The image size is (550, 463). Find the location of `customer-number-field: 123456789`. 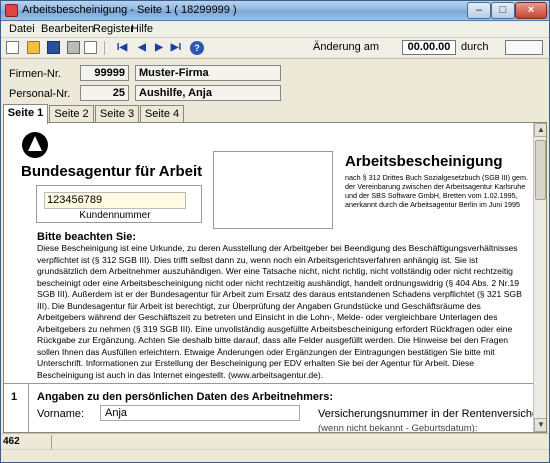

customer-number-field: 123456789 is located at coordinates (115, 200).